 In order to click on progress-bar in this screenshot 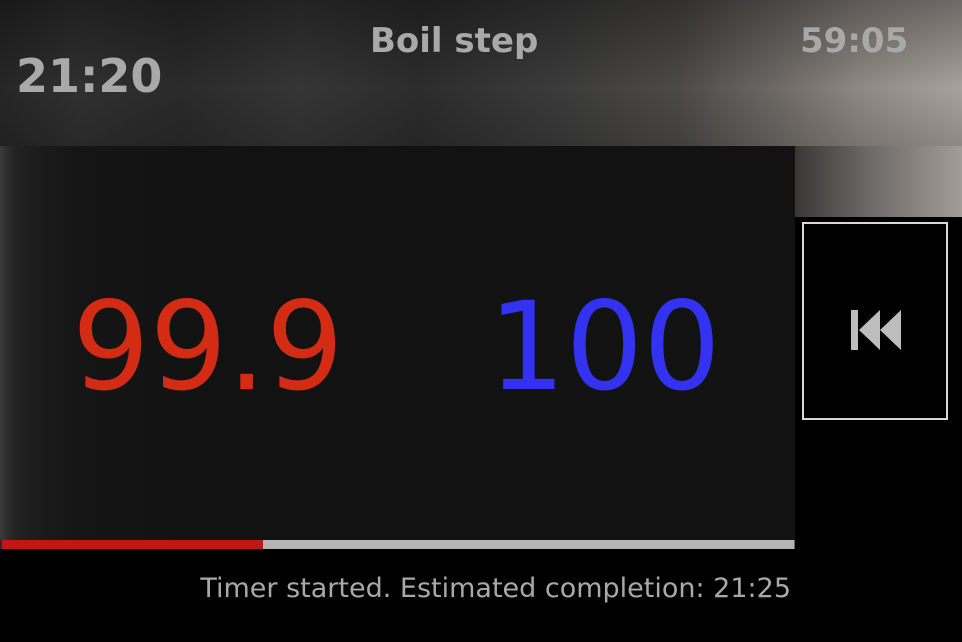, I will do `click(398, 544)`.